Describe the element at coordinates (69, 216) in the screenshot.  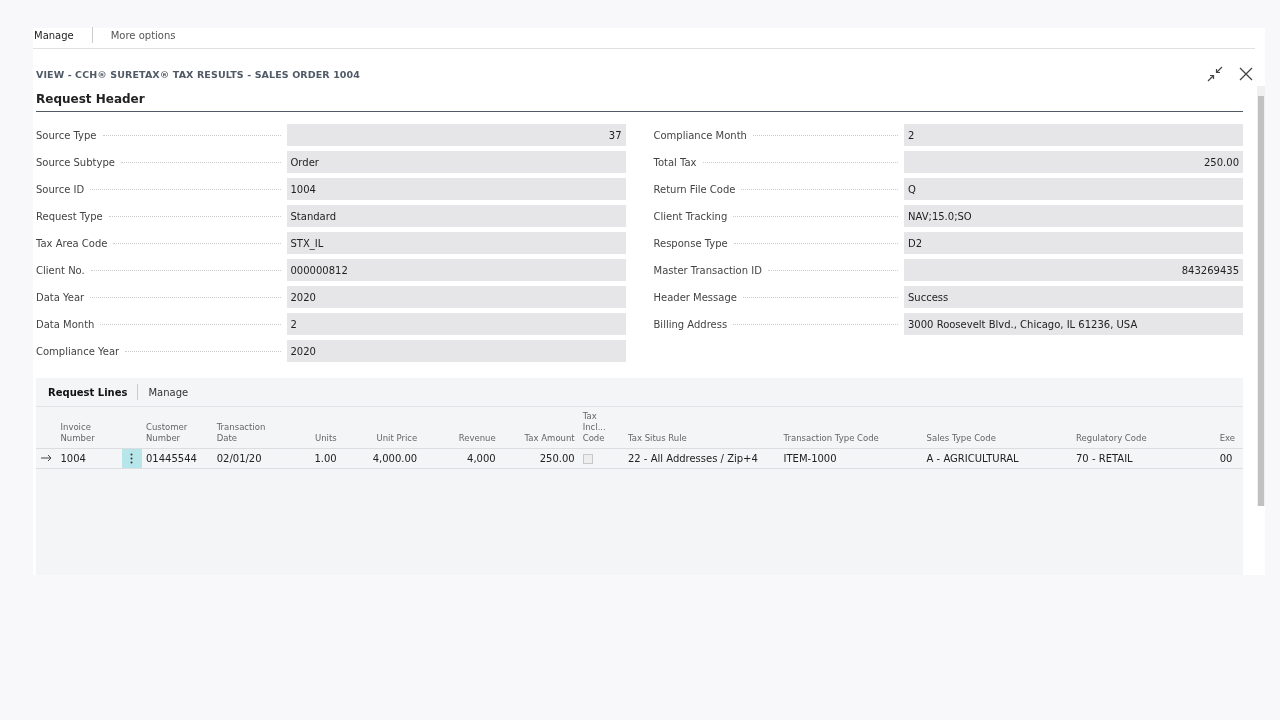
I see `field-label: Request Type` at that location.